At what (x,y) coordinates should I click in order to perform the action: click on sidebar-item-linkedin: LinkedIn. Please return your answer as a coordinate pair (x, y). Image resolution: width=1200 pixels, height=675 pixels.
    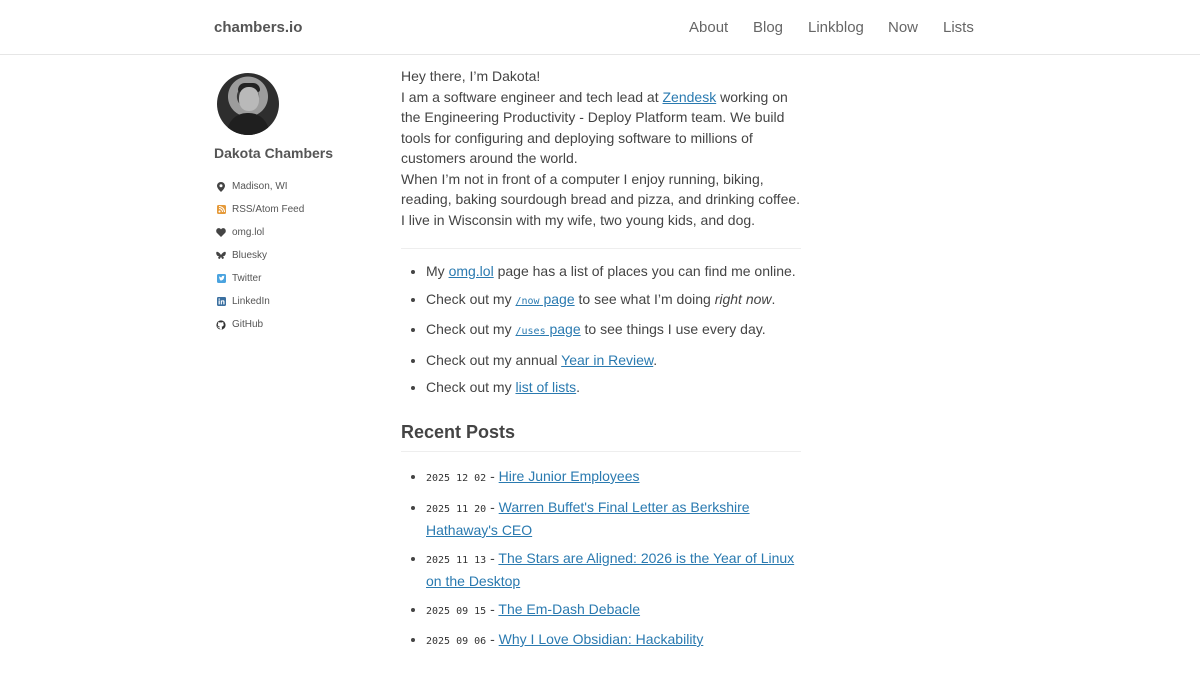
    Looking at the image, I should click on (299, 301).